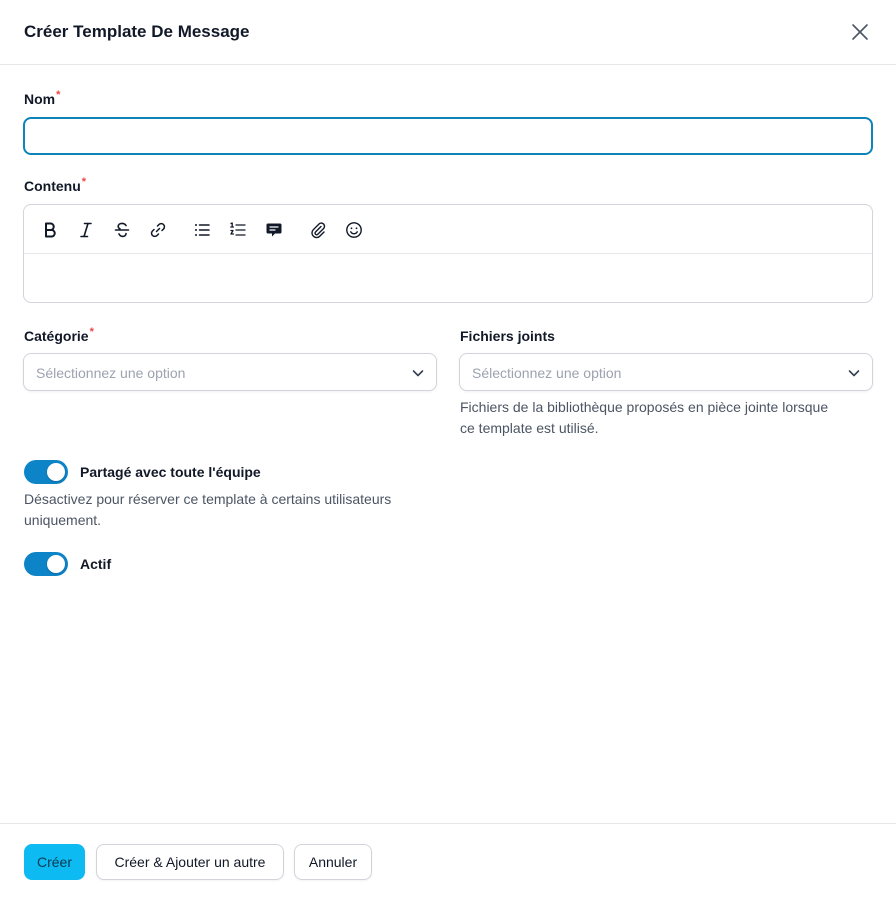 The width and height of the screenshot is (896, 900). I want to click on italic-button, so click(86, 230).